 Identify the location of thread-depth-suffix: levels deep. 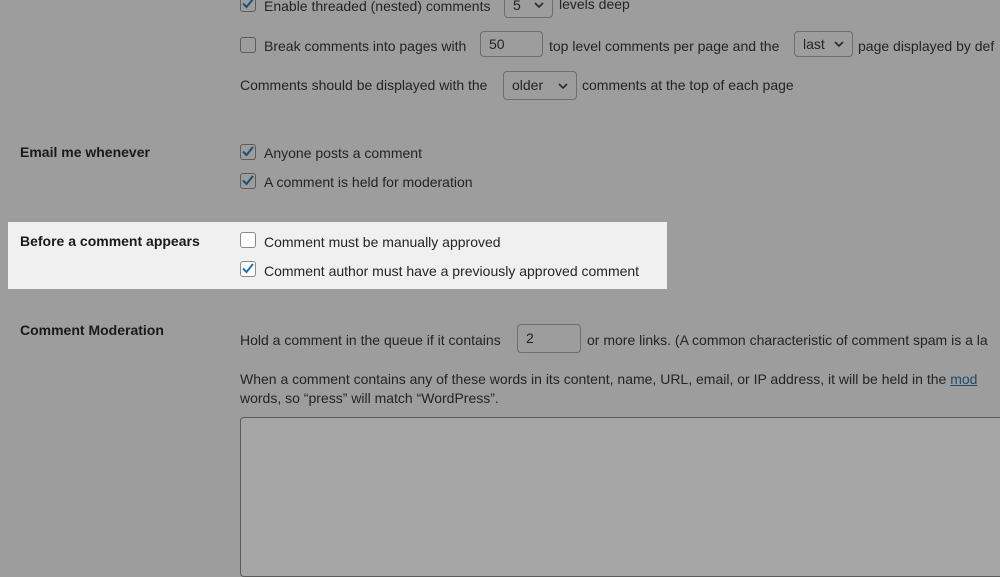
(594, 6).